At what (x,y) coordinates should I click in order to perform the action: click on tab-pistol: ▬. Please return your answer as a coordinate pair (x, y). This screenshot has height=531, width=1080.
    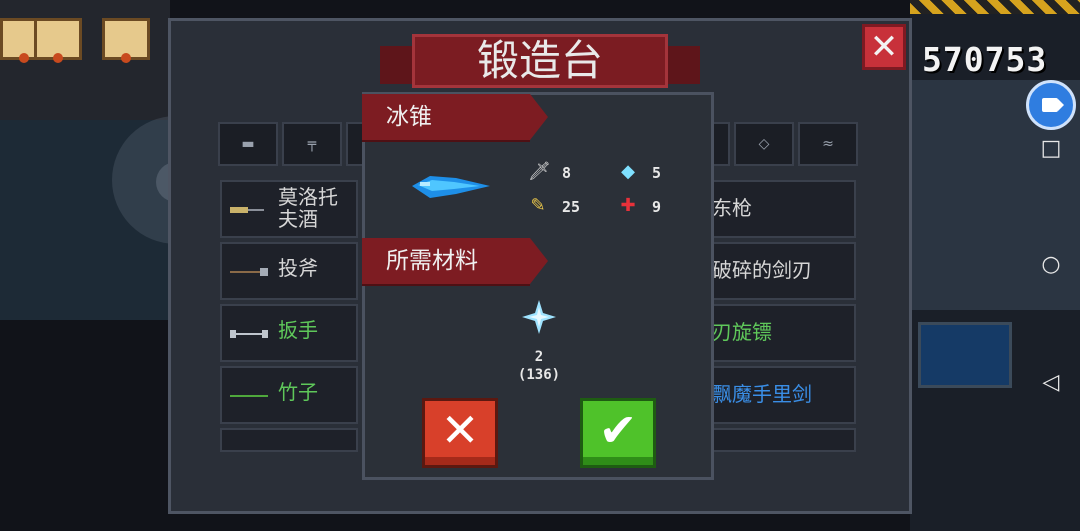
    Looking at the image, I should click on (248, 144).